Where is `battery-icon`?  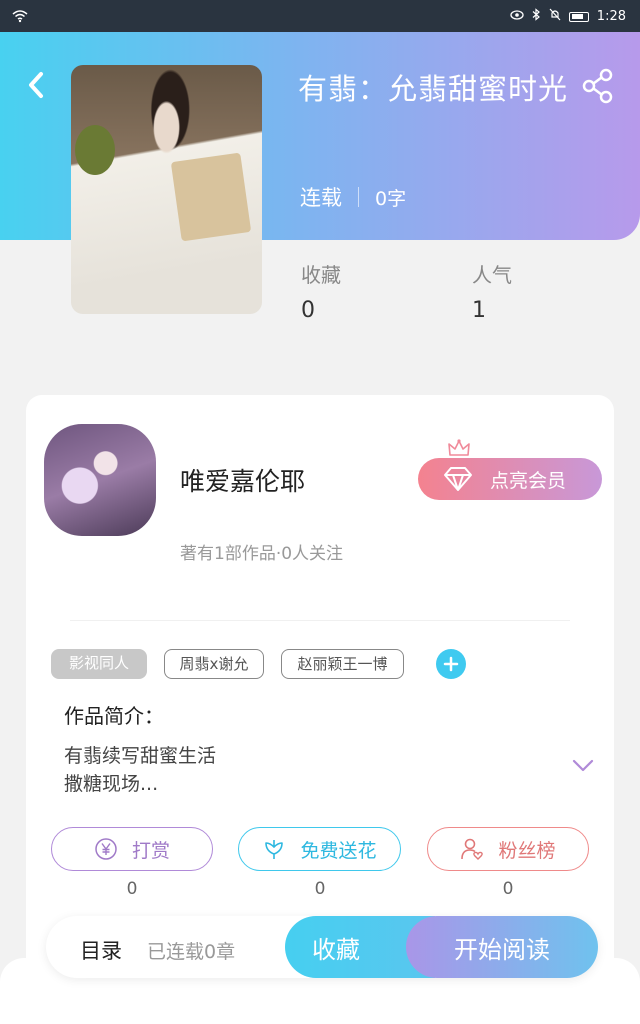
battery-icon is located at coordinates (578, 16).